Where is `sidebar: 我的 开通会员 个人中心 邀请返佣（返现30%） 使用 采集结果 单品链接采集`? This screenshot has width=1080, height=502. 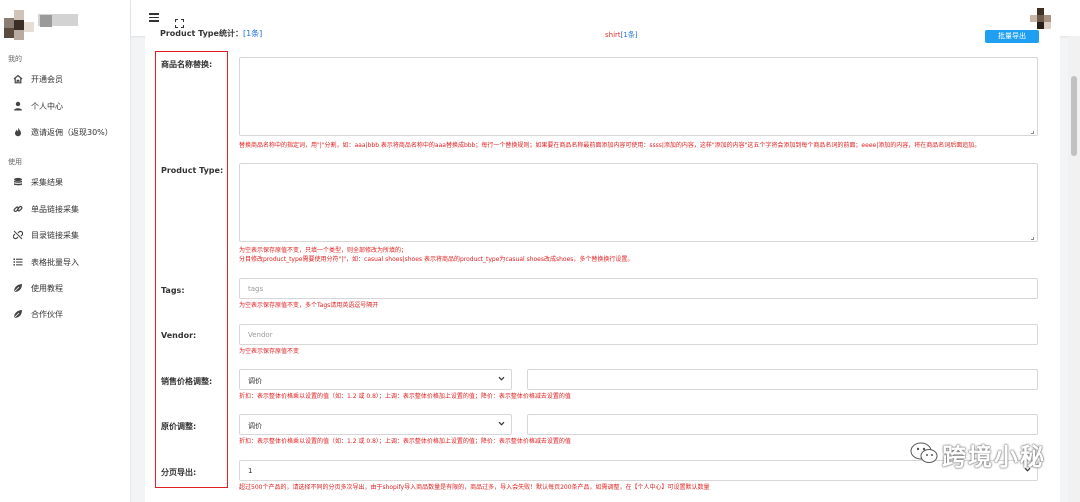
sidebar: 我的 开通会员 个人中心 邀请返佣（返现30%） 使用 采集结果 单品链接采集 is located at coordinates (65, 251).